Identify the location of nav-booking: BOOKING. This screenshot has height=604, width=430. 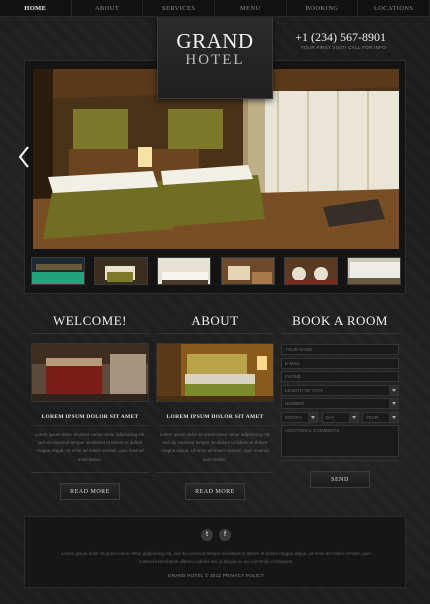
(323, 8).